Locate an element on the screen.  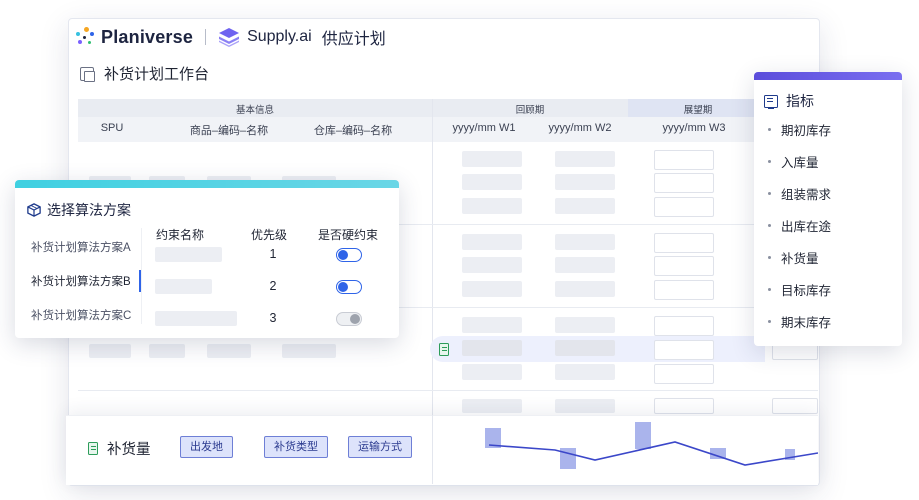
scheme-item-b: 补货计划算法方案B is located at coordinates (81, 281).